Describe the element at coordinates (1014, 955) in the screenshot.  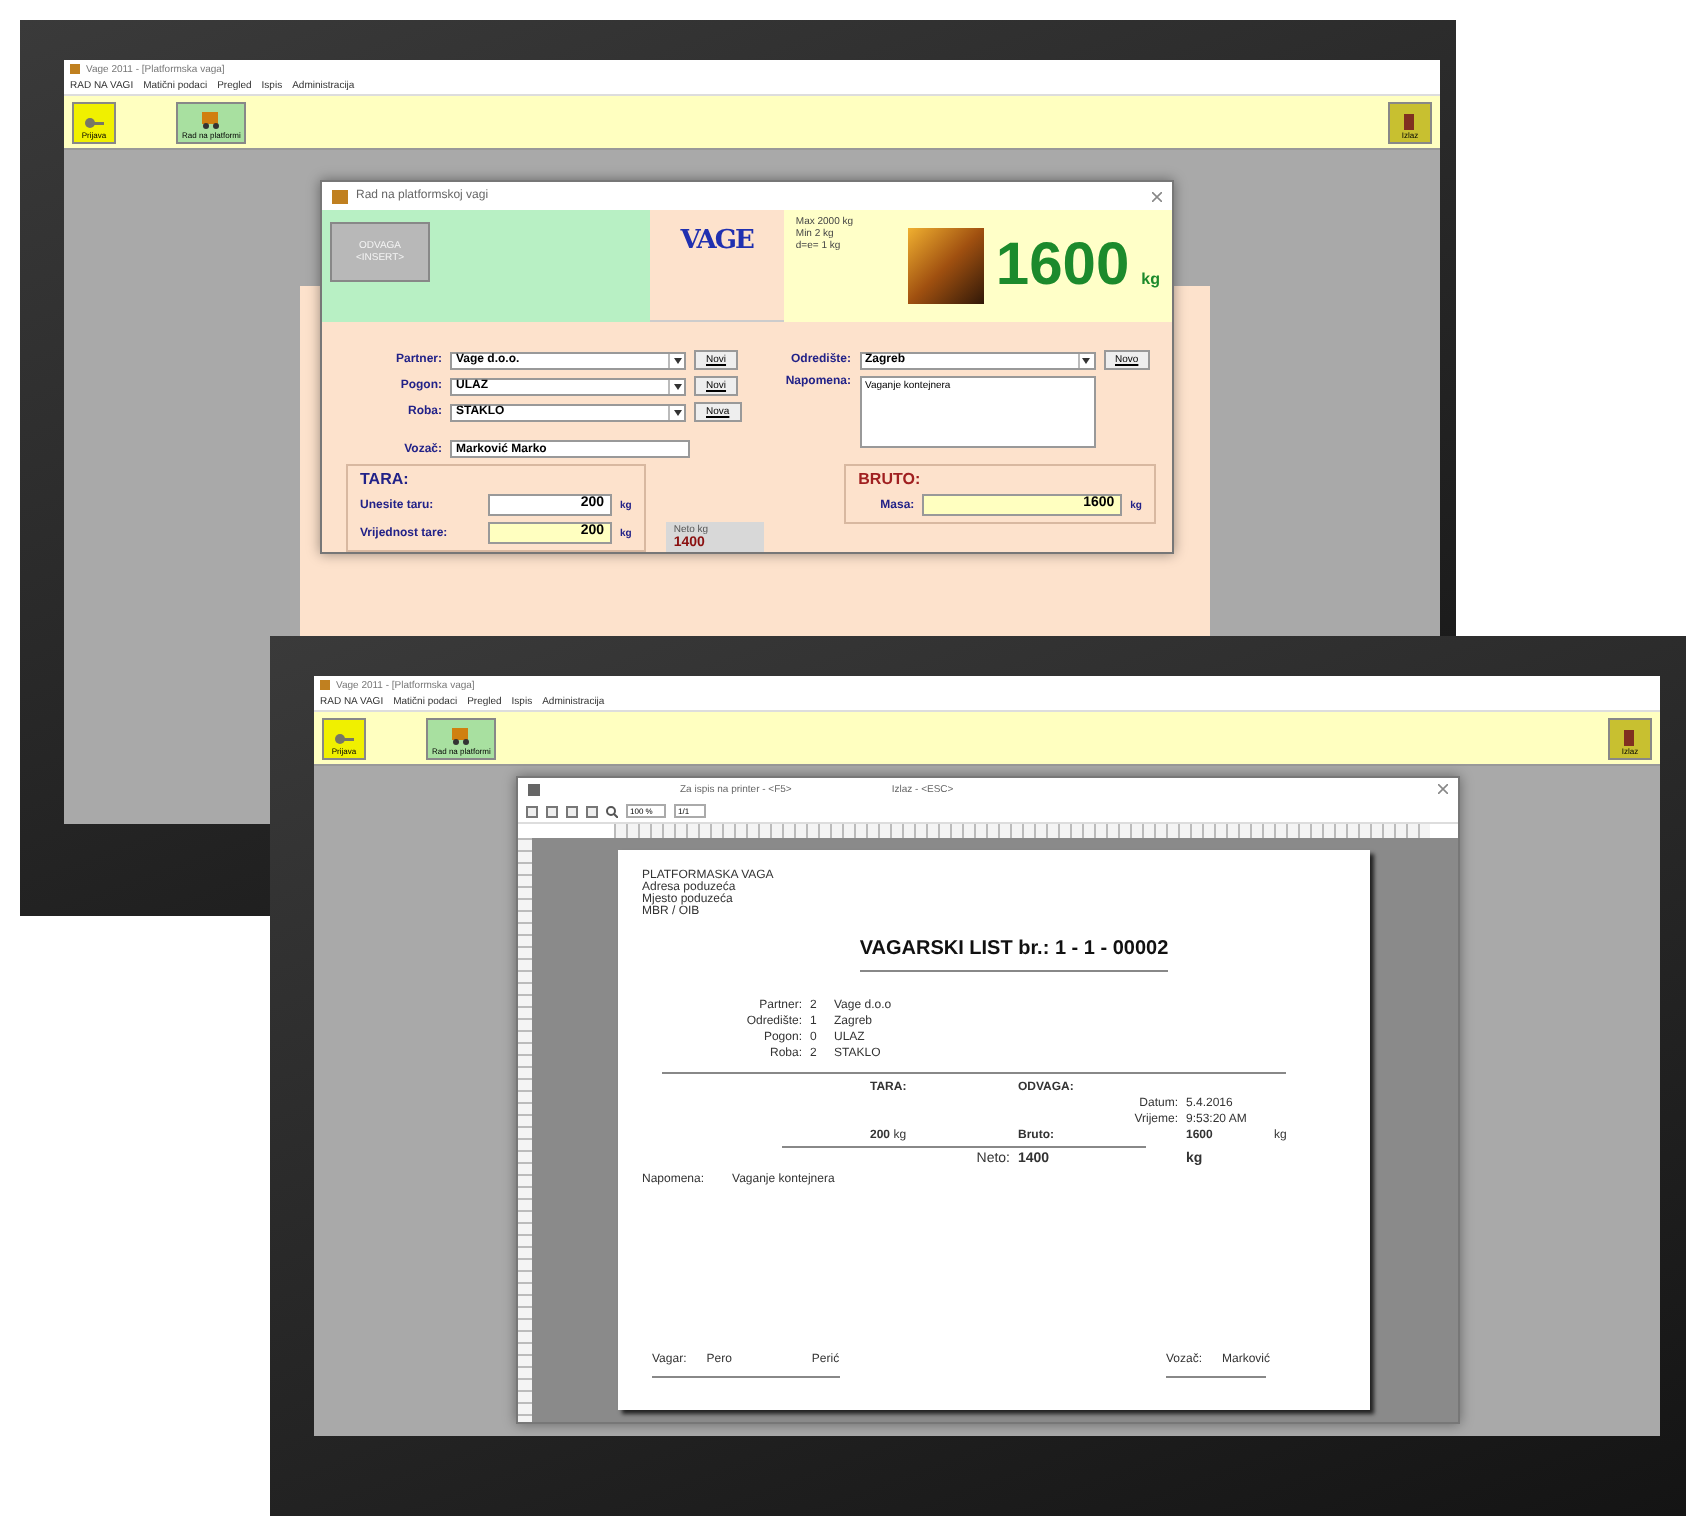
I see `report-title: VAGARSKI LIST br.: 1 - 1 - 00002` at that location.